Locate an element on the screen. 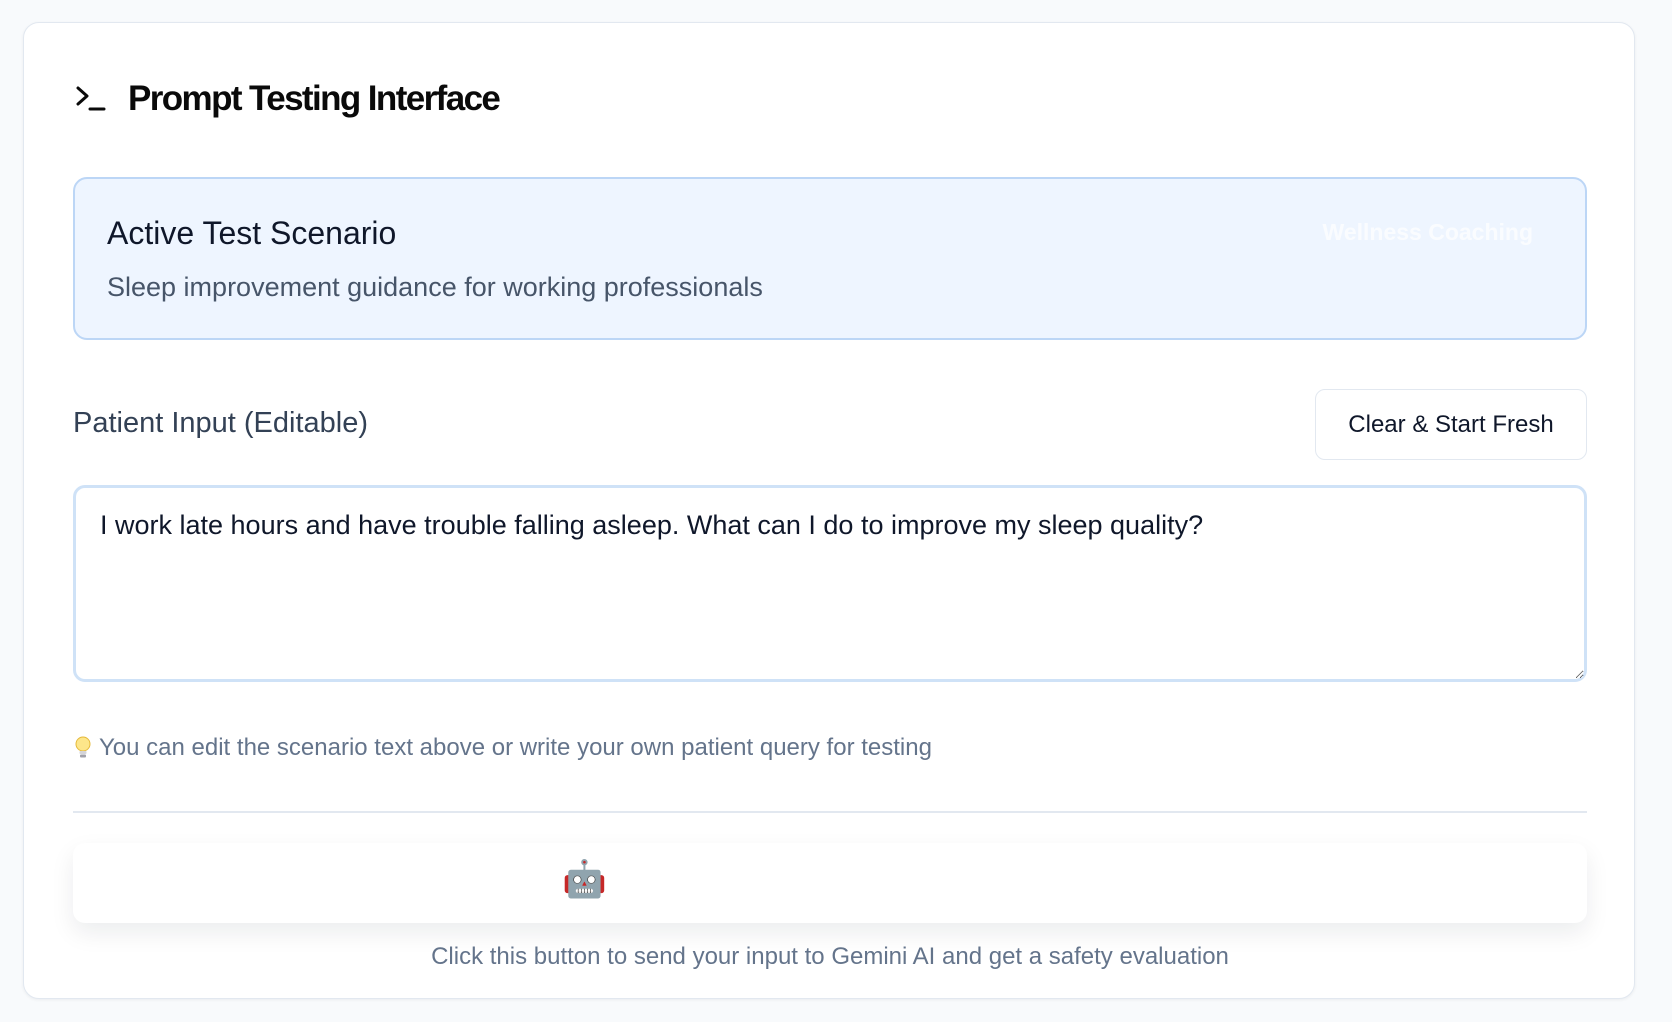  terminal-icon is located at coordinates (91, 98).